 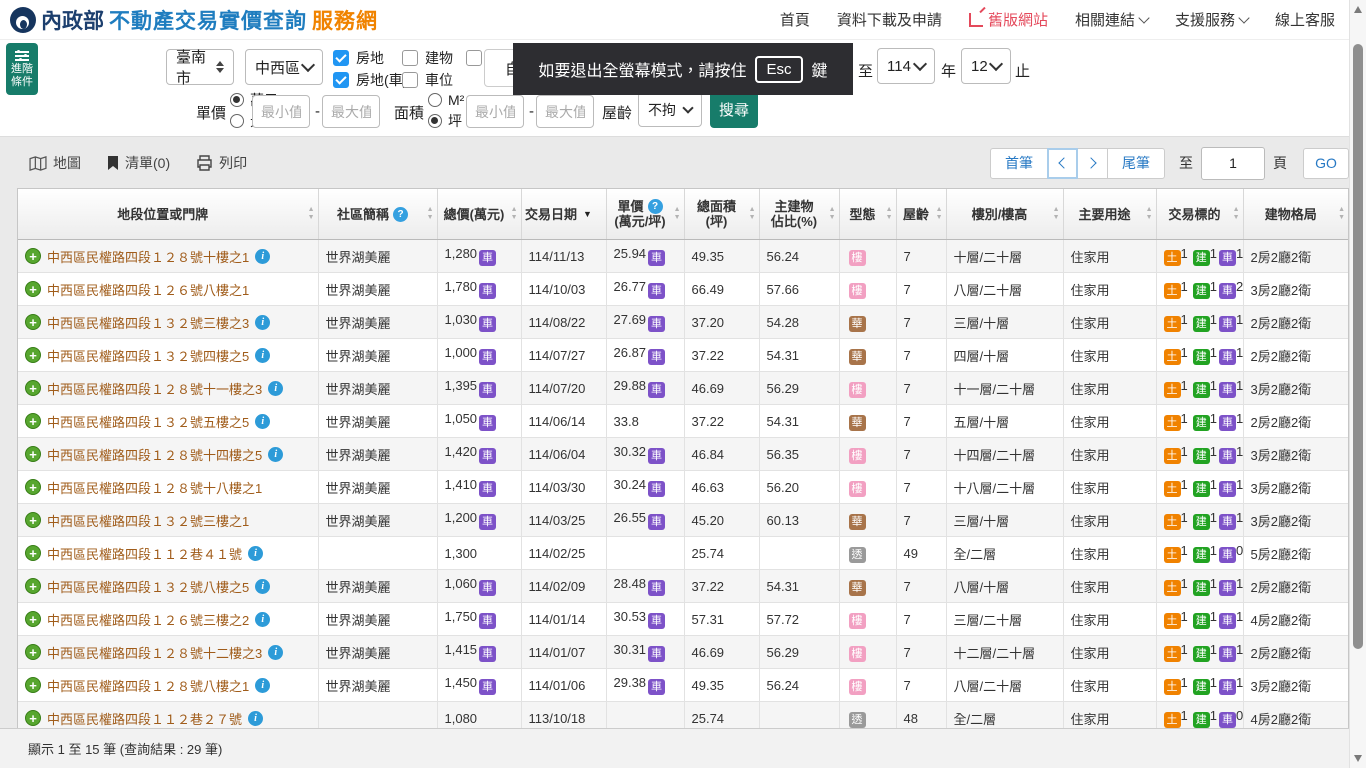 I want to click on page-scrollbar, so click(x=1357, y=384).